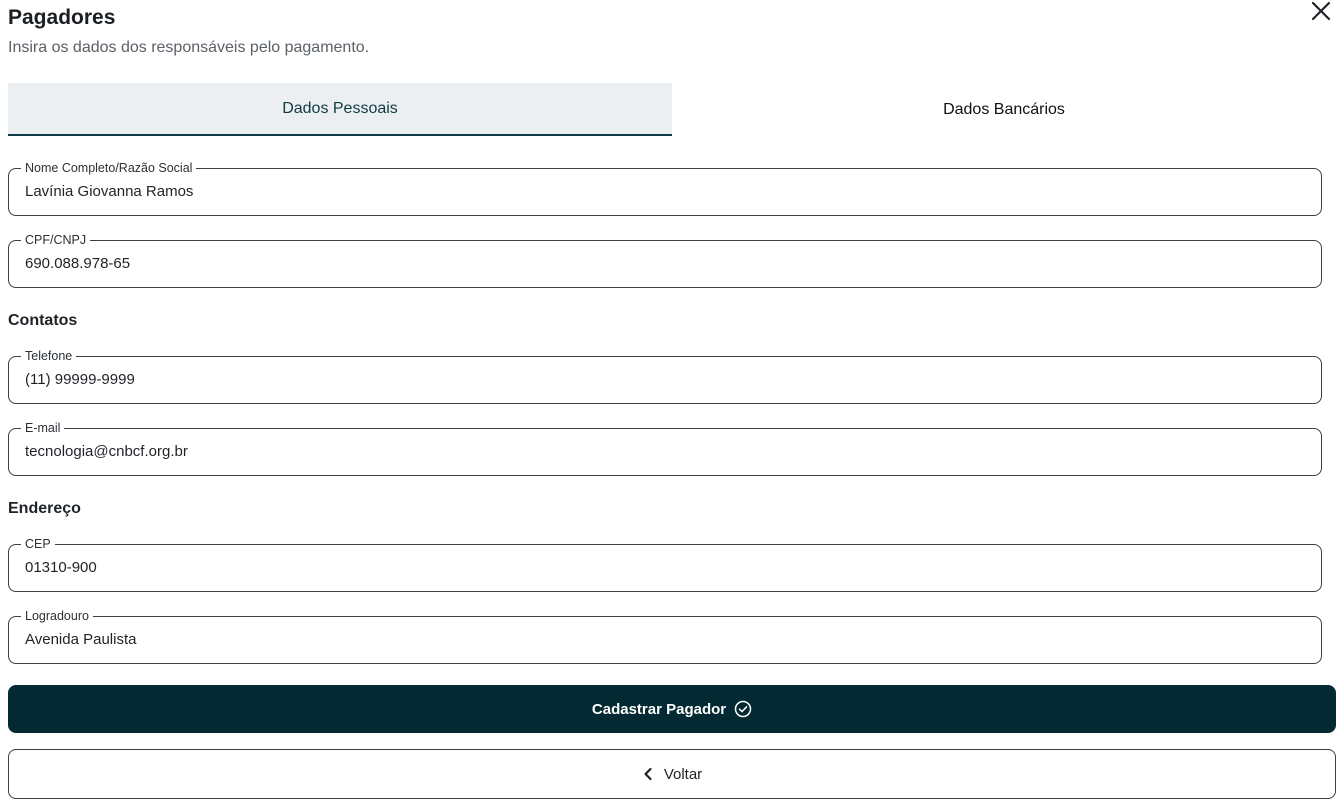 The height and width of the screenshot is (805, 1343). I want to click on nome-value: Lavínia Giovanna Ramos, so click(109, 191).